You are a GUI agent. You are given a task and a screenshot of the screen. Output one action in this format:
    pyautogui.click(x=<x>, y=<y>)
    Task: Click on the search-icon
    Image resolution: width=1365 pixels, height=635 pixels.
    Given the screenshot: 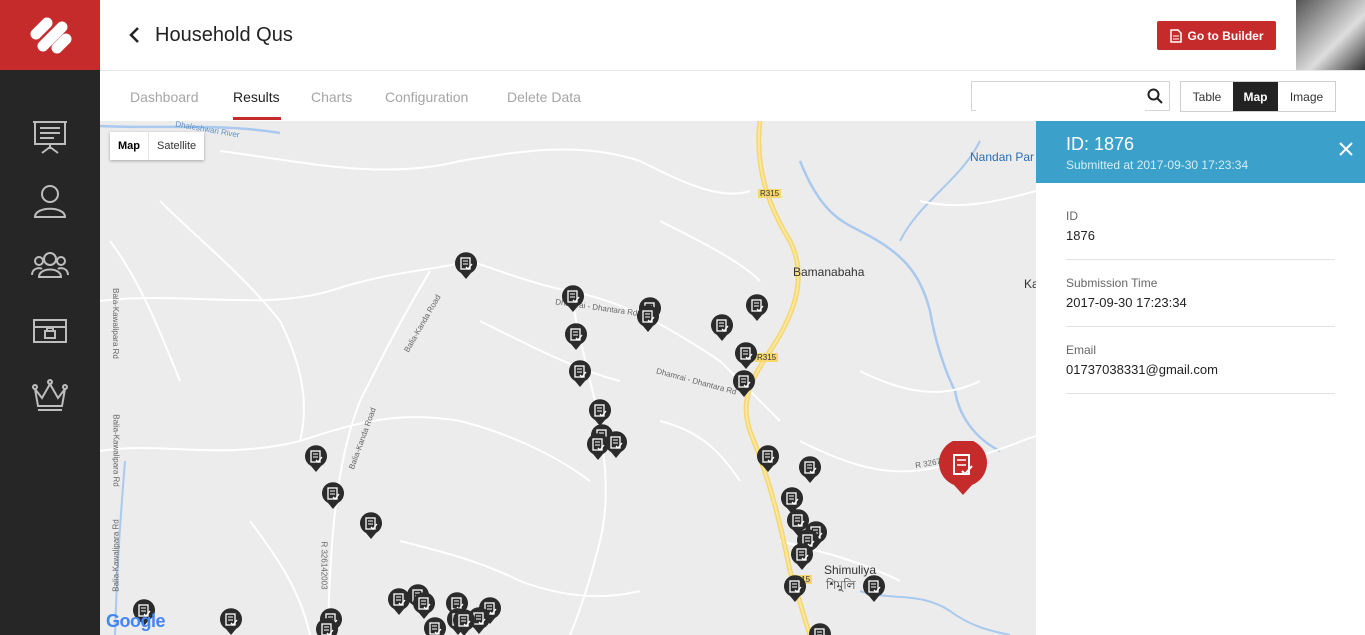 What is the action you would take?
    pyautogui.click(x=1155, y=98)
    